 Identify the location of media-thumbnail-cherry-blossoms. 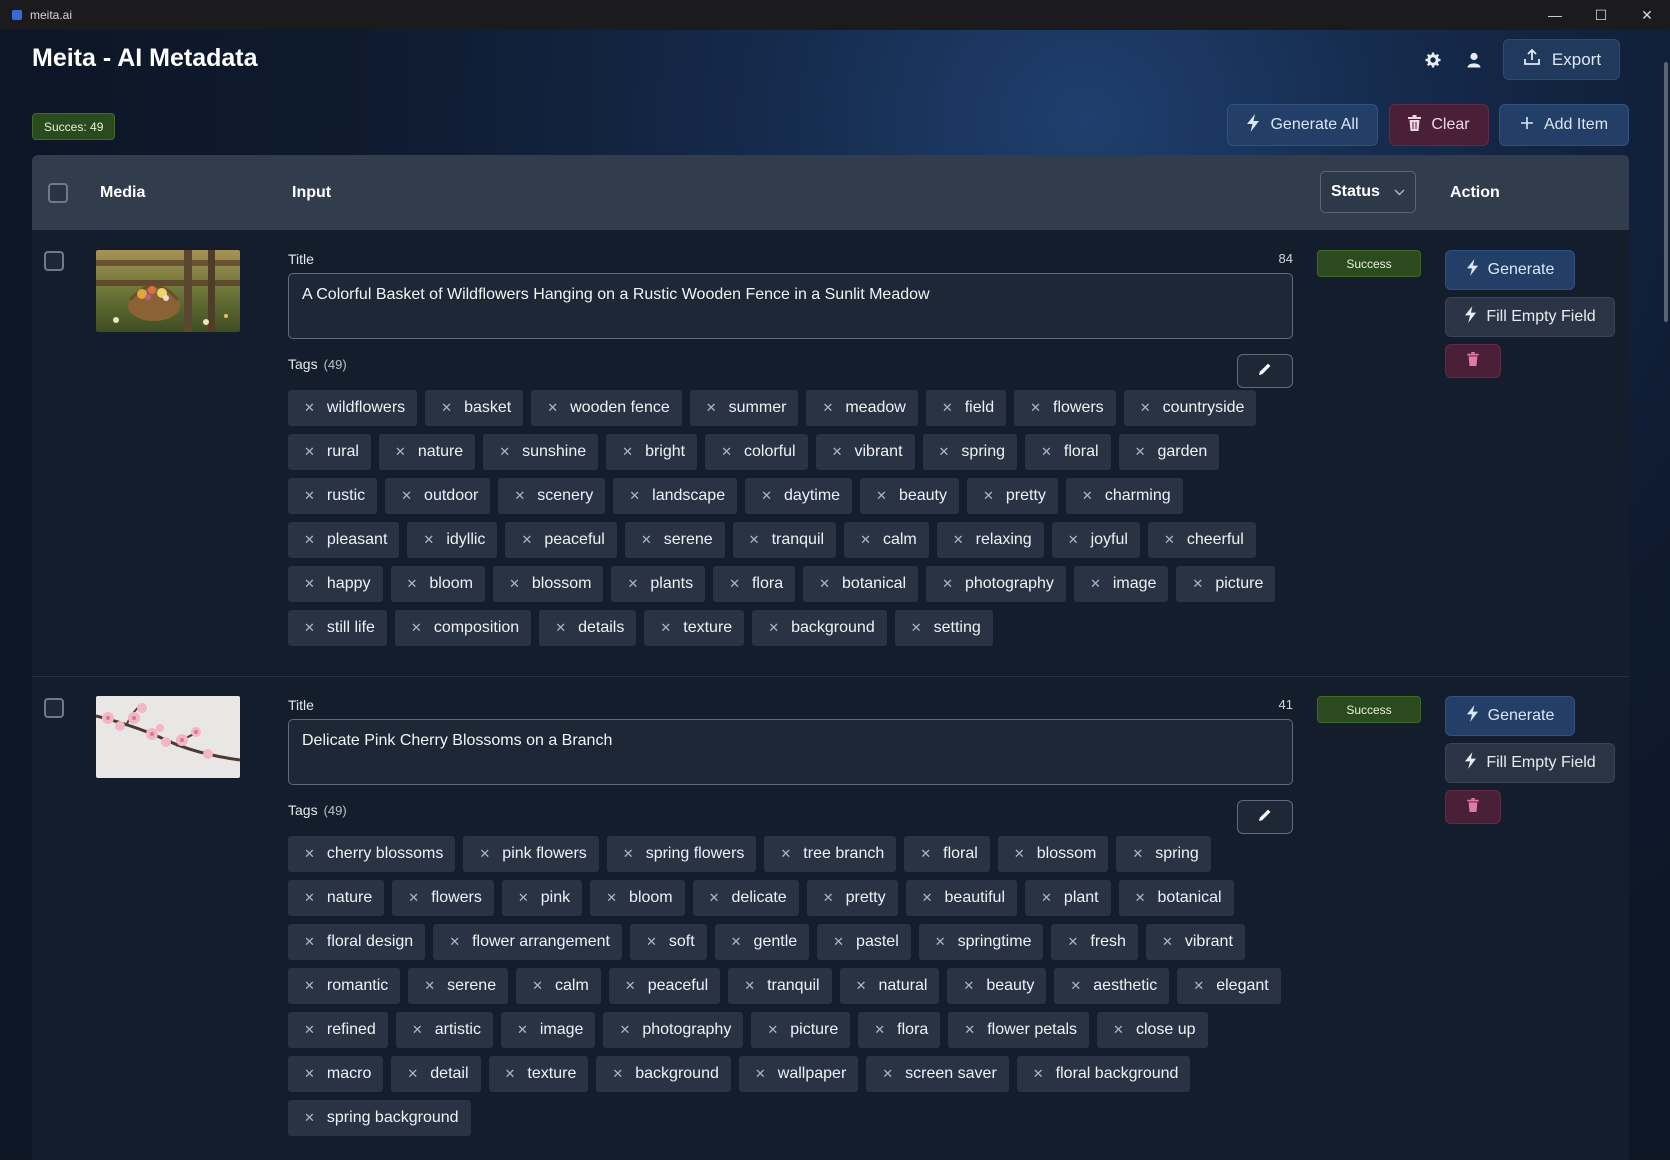
(168, 737).